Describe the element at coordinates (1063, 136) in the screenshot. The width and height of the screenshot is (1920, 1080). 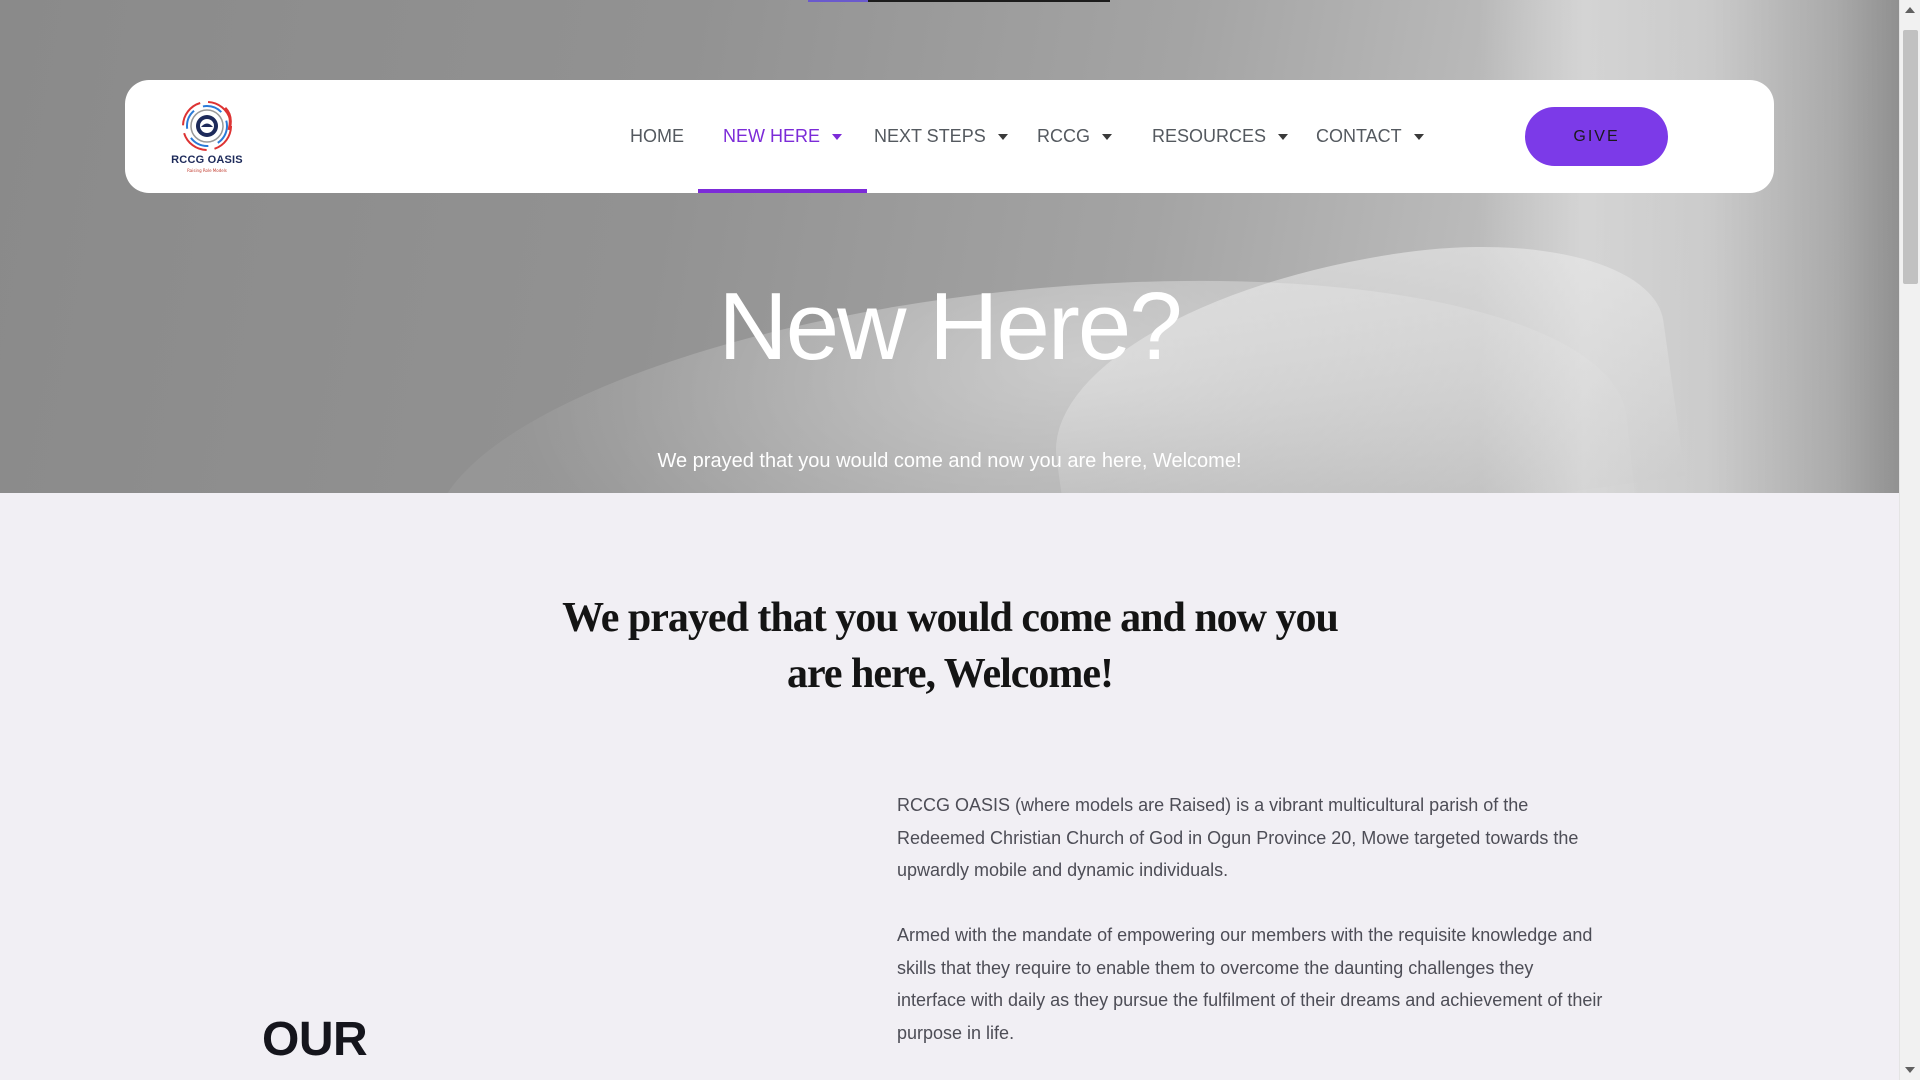
I see `nav-item-label: RCCG` at that location.